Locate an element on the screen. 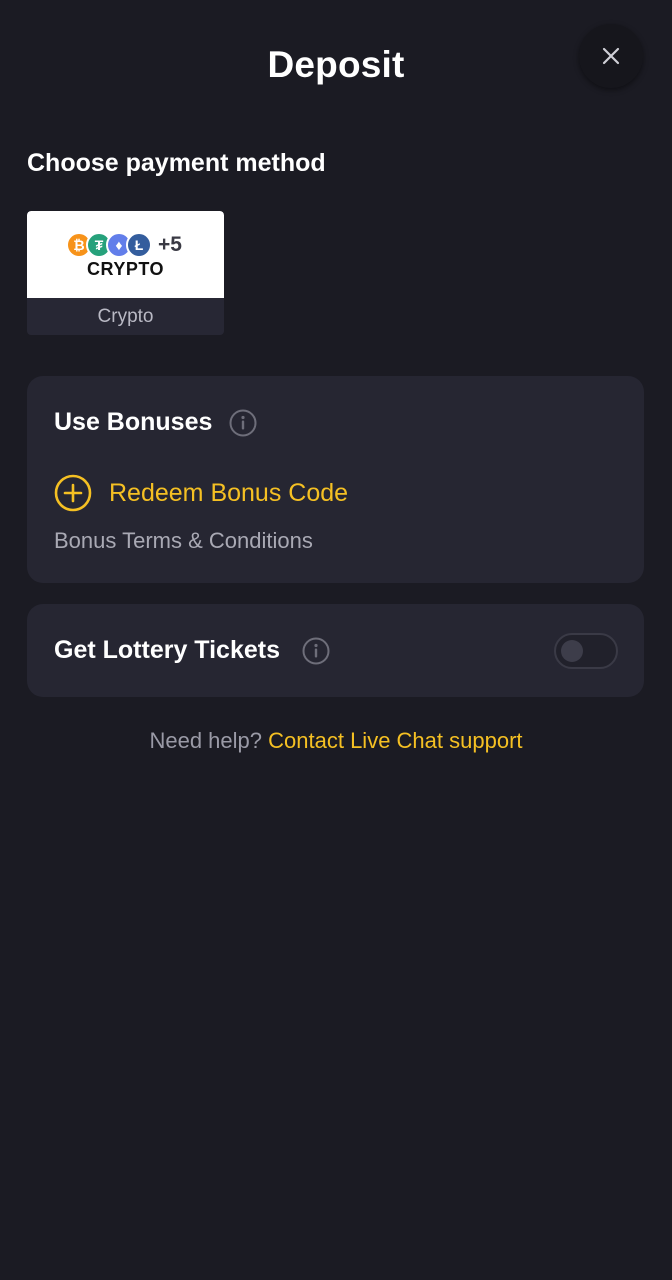 This screenshot has height=1280, width=672. redeem-bonus-code-label: Redeem Bonus Code is located at coordinates (229, 492).